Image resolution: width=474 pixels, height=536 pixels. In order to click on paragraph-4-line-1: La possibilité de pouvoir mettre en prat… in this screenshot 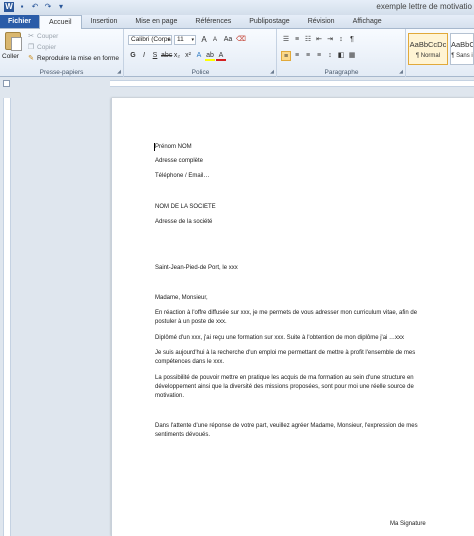, I will do `click(284, 378)`.